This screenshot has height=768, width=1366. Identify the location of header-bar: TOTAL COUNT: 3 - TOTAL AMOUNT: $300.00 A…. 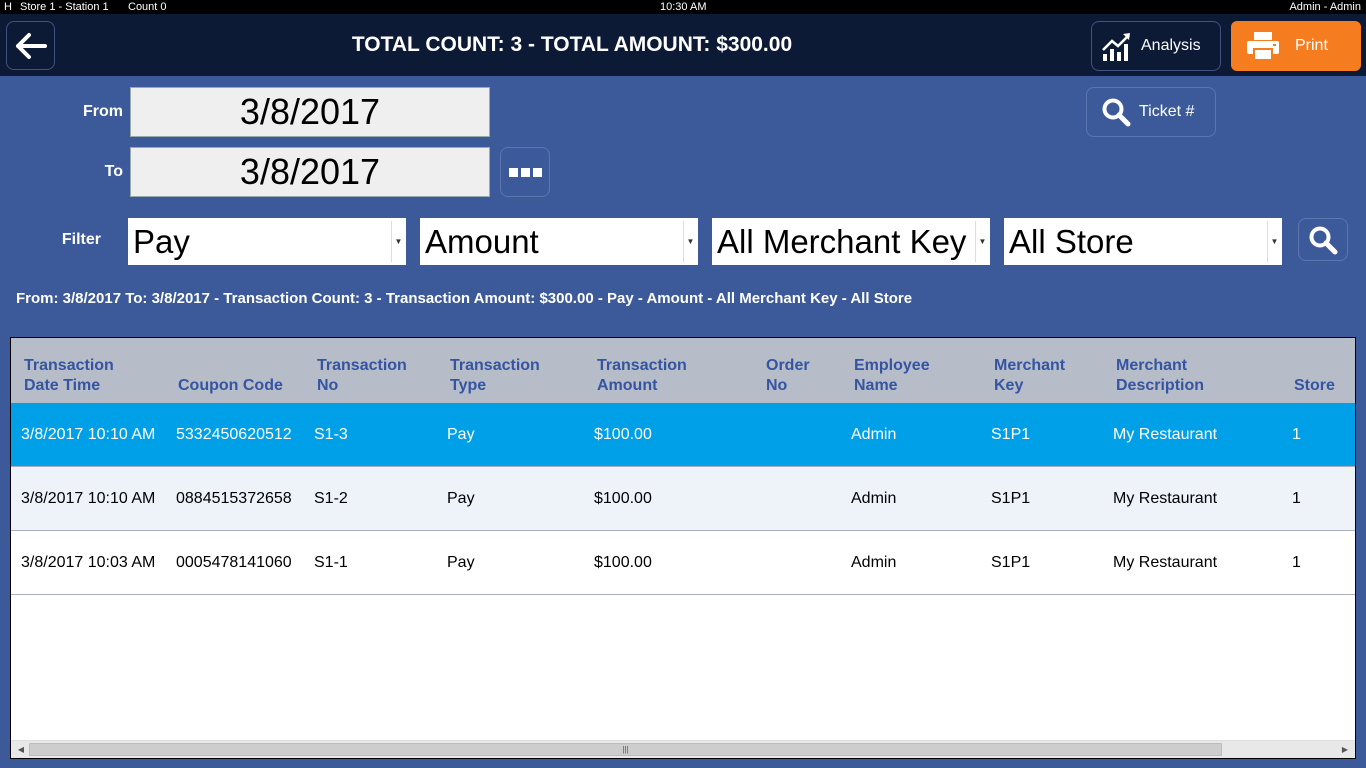
(683, 45).